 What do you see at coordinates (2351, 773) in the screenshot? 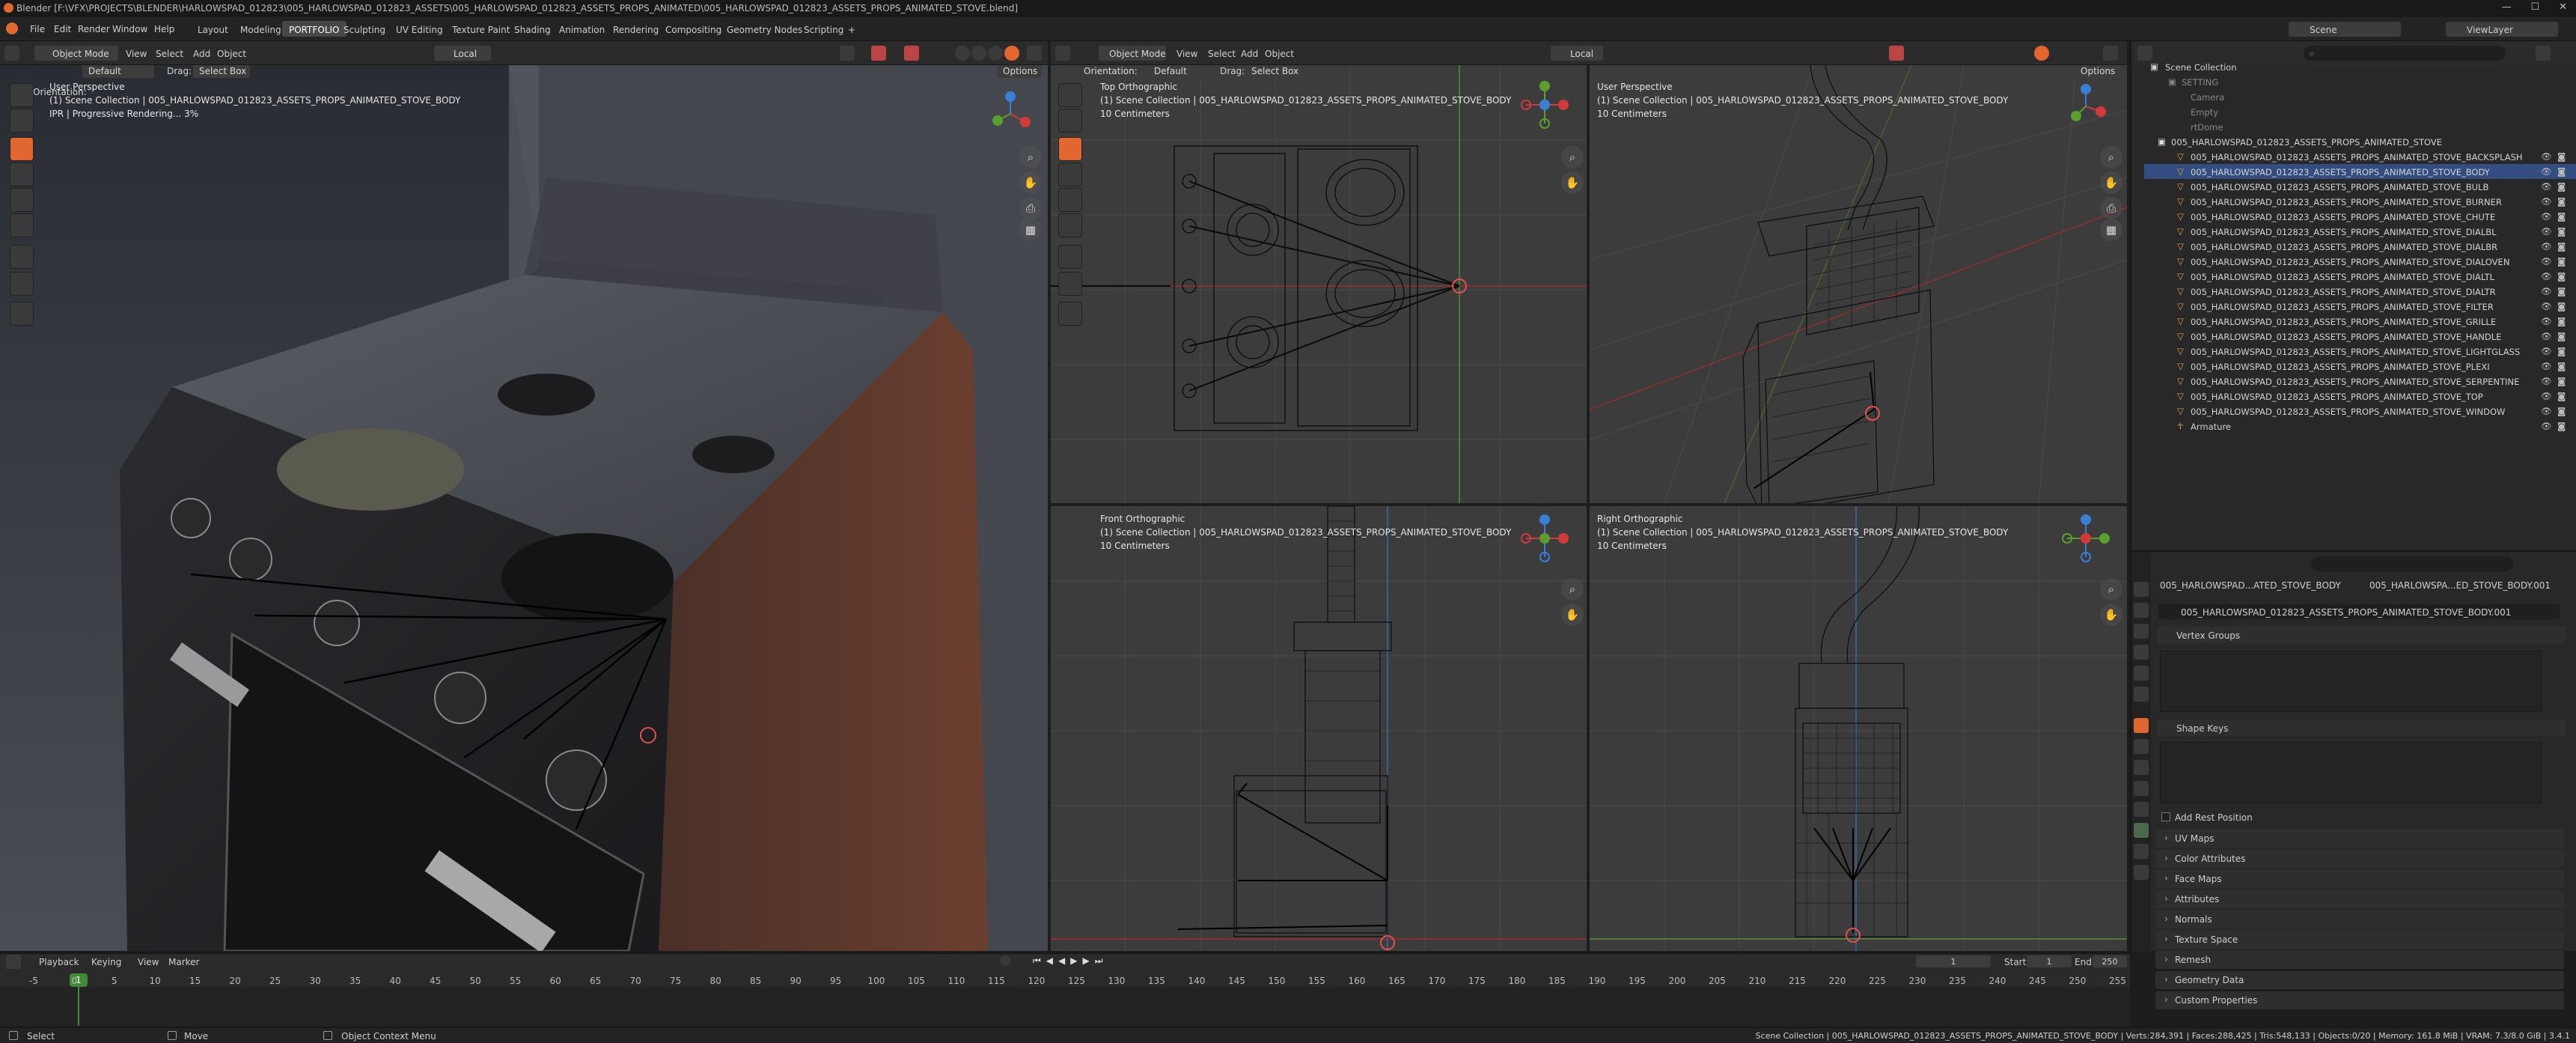
I see `shape-keys-list` at bounding box center [2351, 773].